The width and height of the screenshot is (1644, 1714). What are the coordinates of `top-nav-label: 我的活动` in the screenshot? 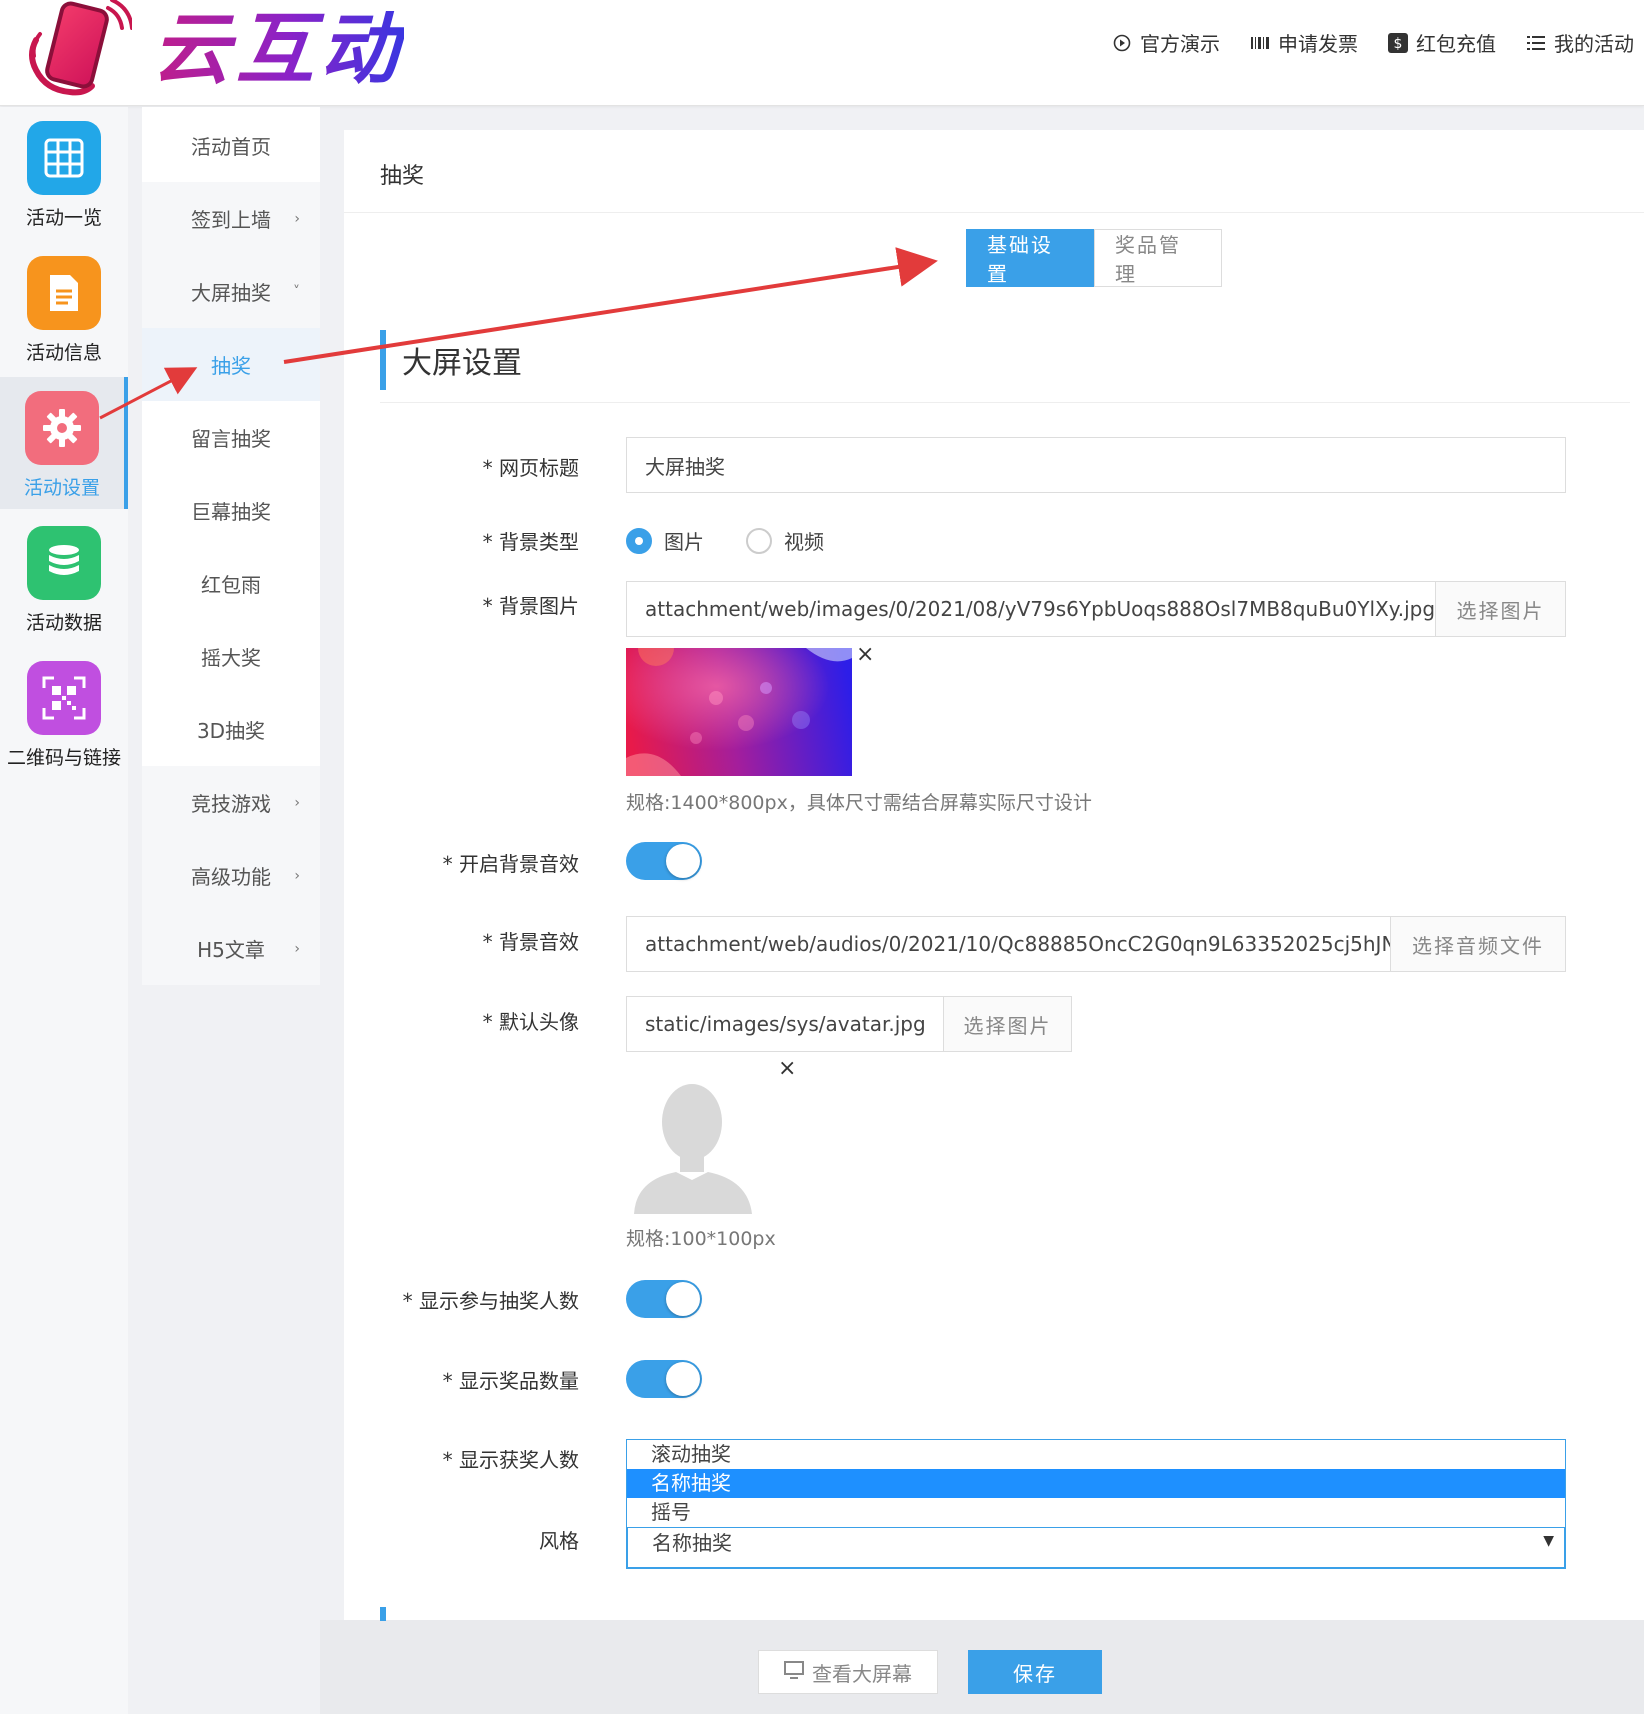 It's located at (1594, 44).